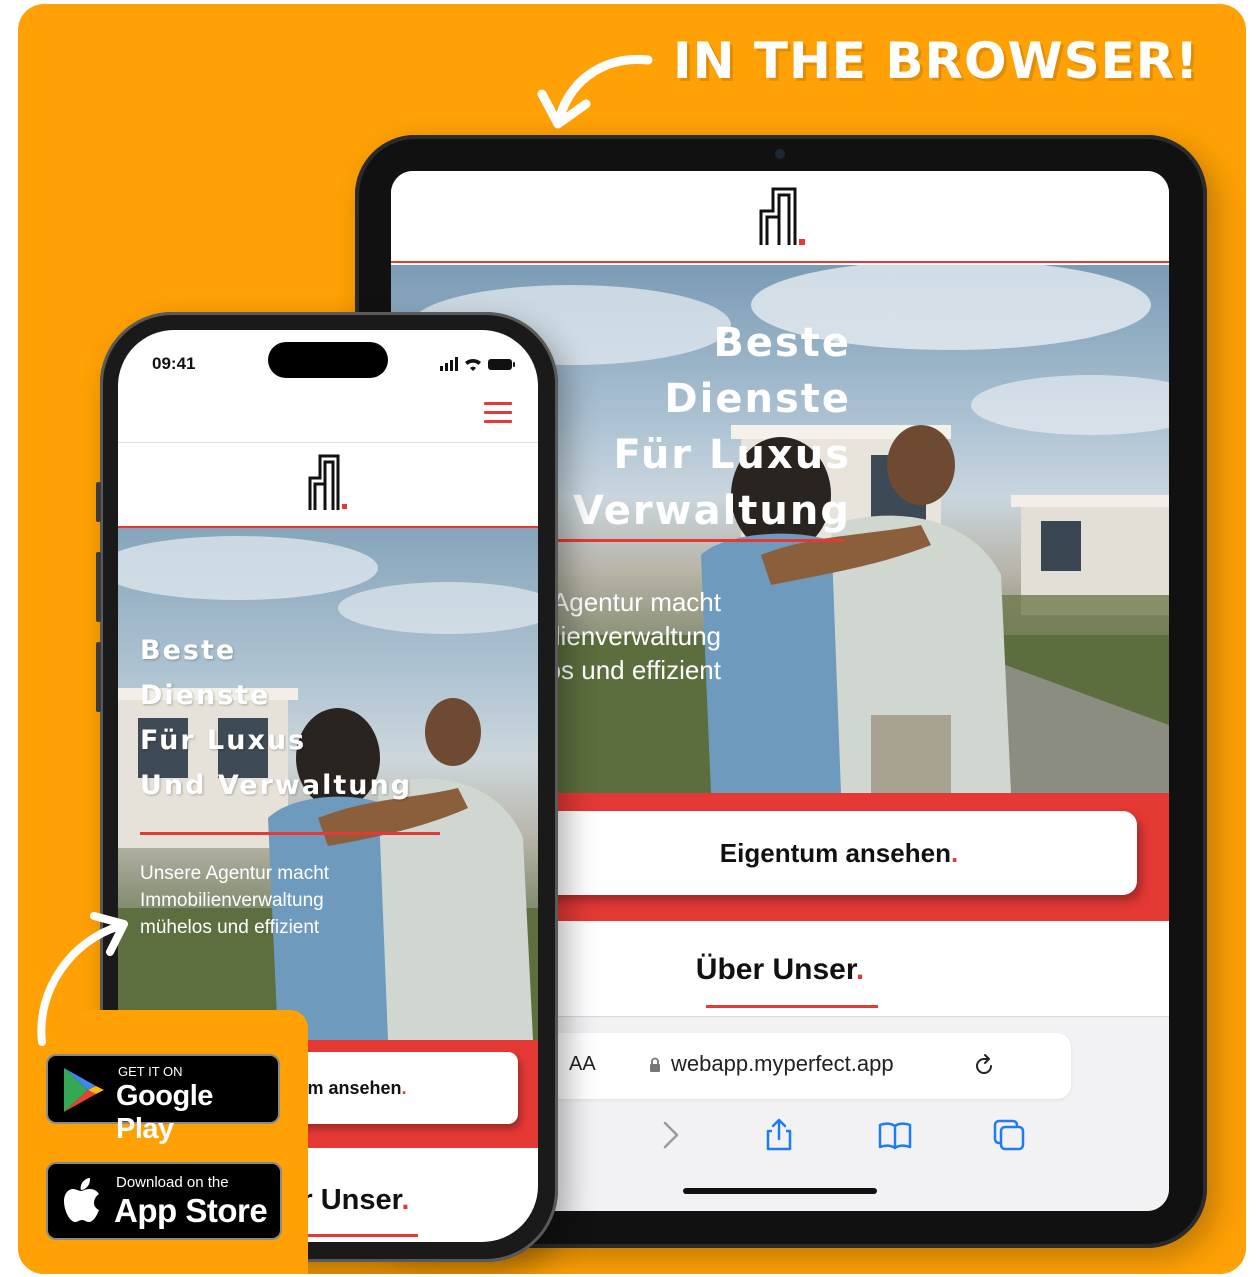 The image size is (1256, 1277). I want to click on google-play-small-label: GET IT ON, so click(150, 1071).